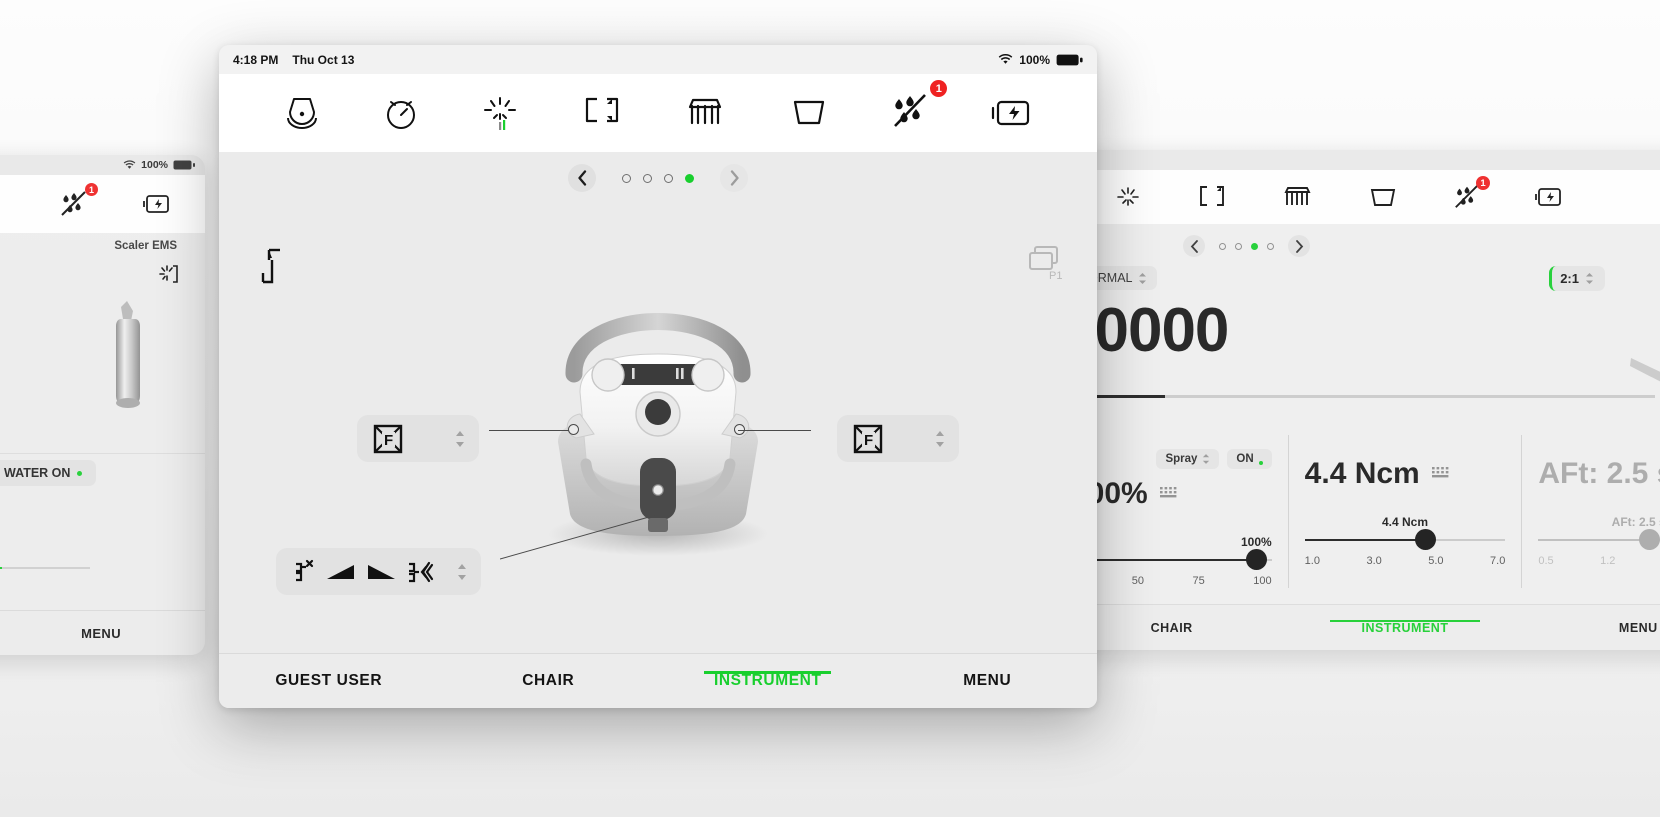 The image size is (1660, 817). I want to click on bg-left-water-state: WATER ON, so click(48, 473).